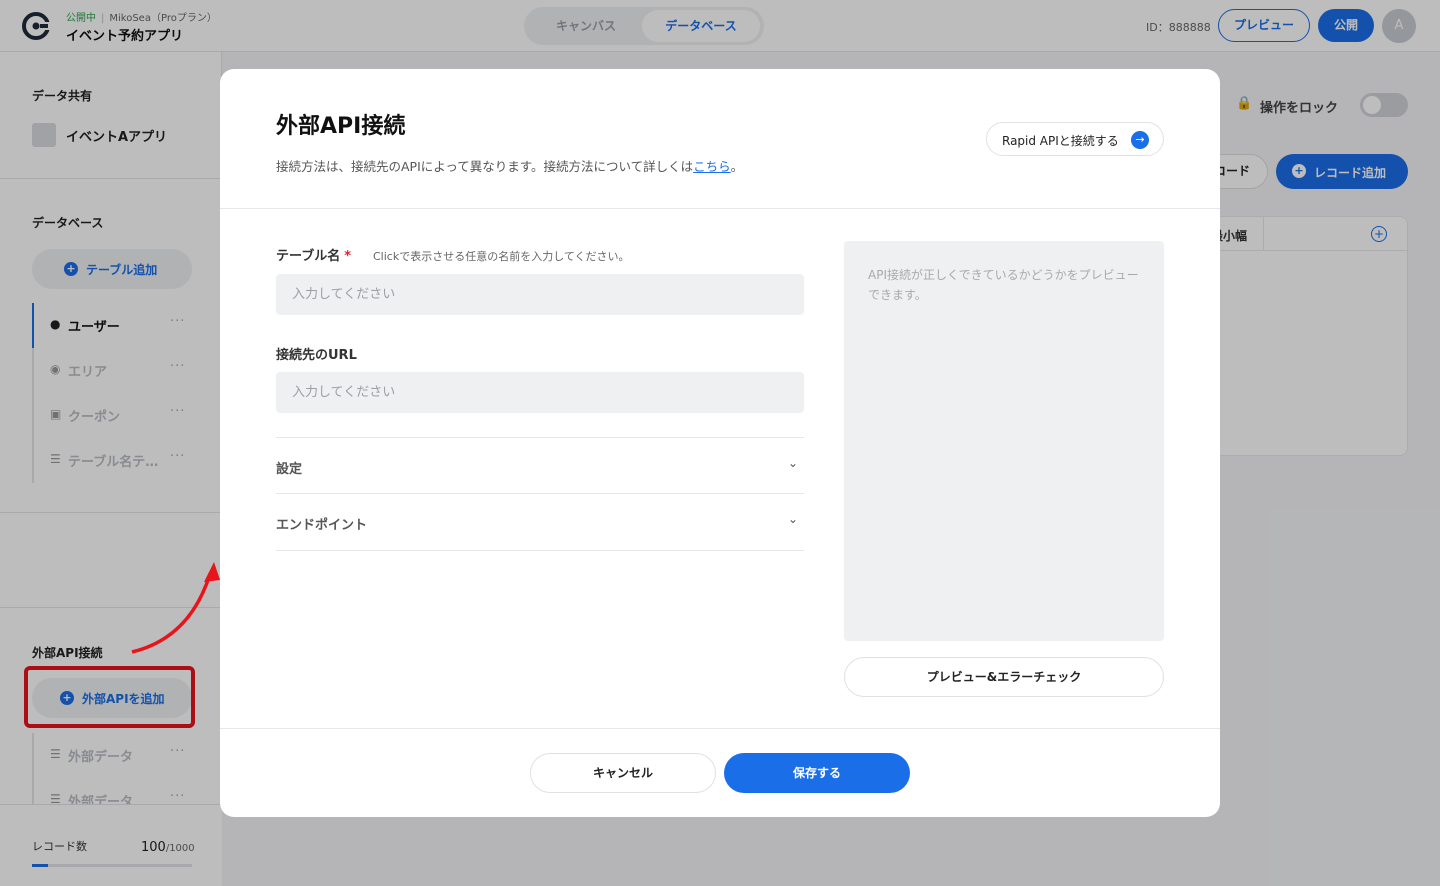 The image size is (1440, 886). I want to click on settings-accordion: 設定 ⌄, so click(540, 465).